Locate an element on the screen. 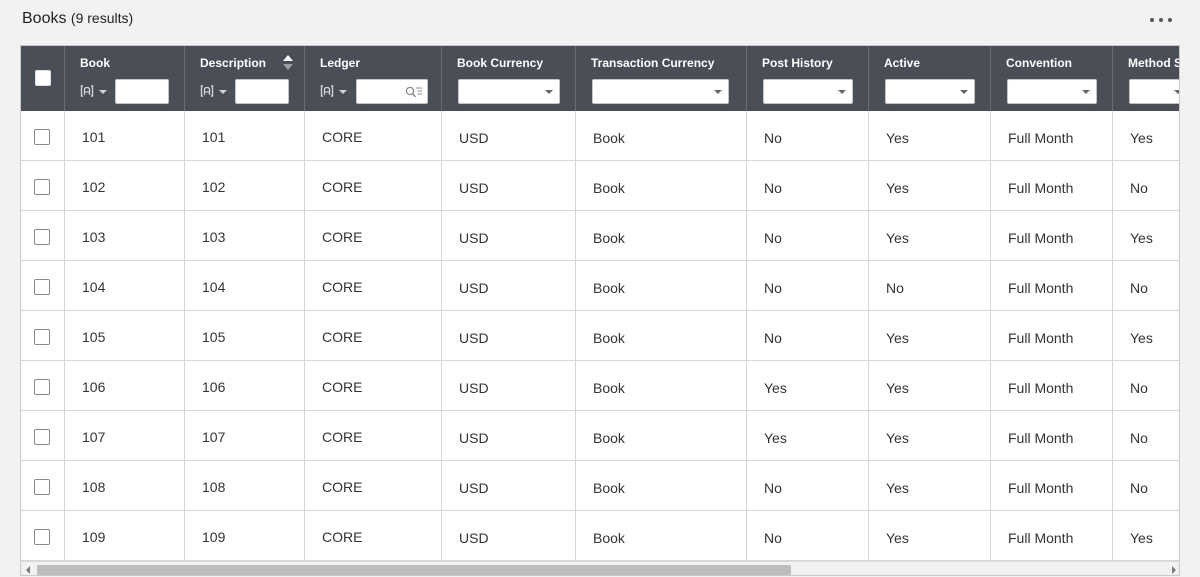  horizontal-scrollbar is located at coordinates (600, 568).